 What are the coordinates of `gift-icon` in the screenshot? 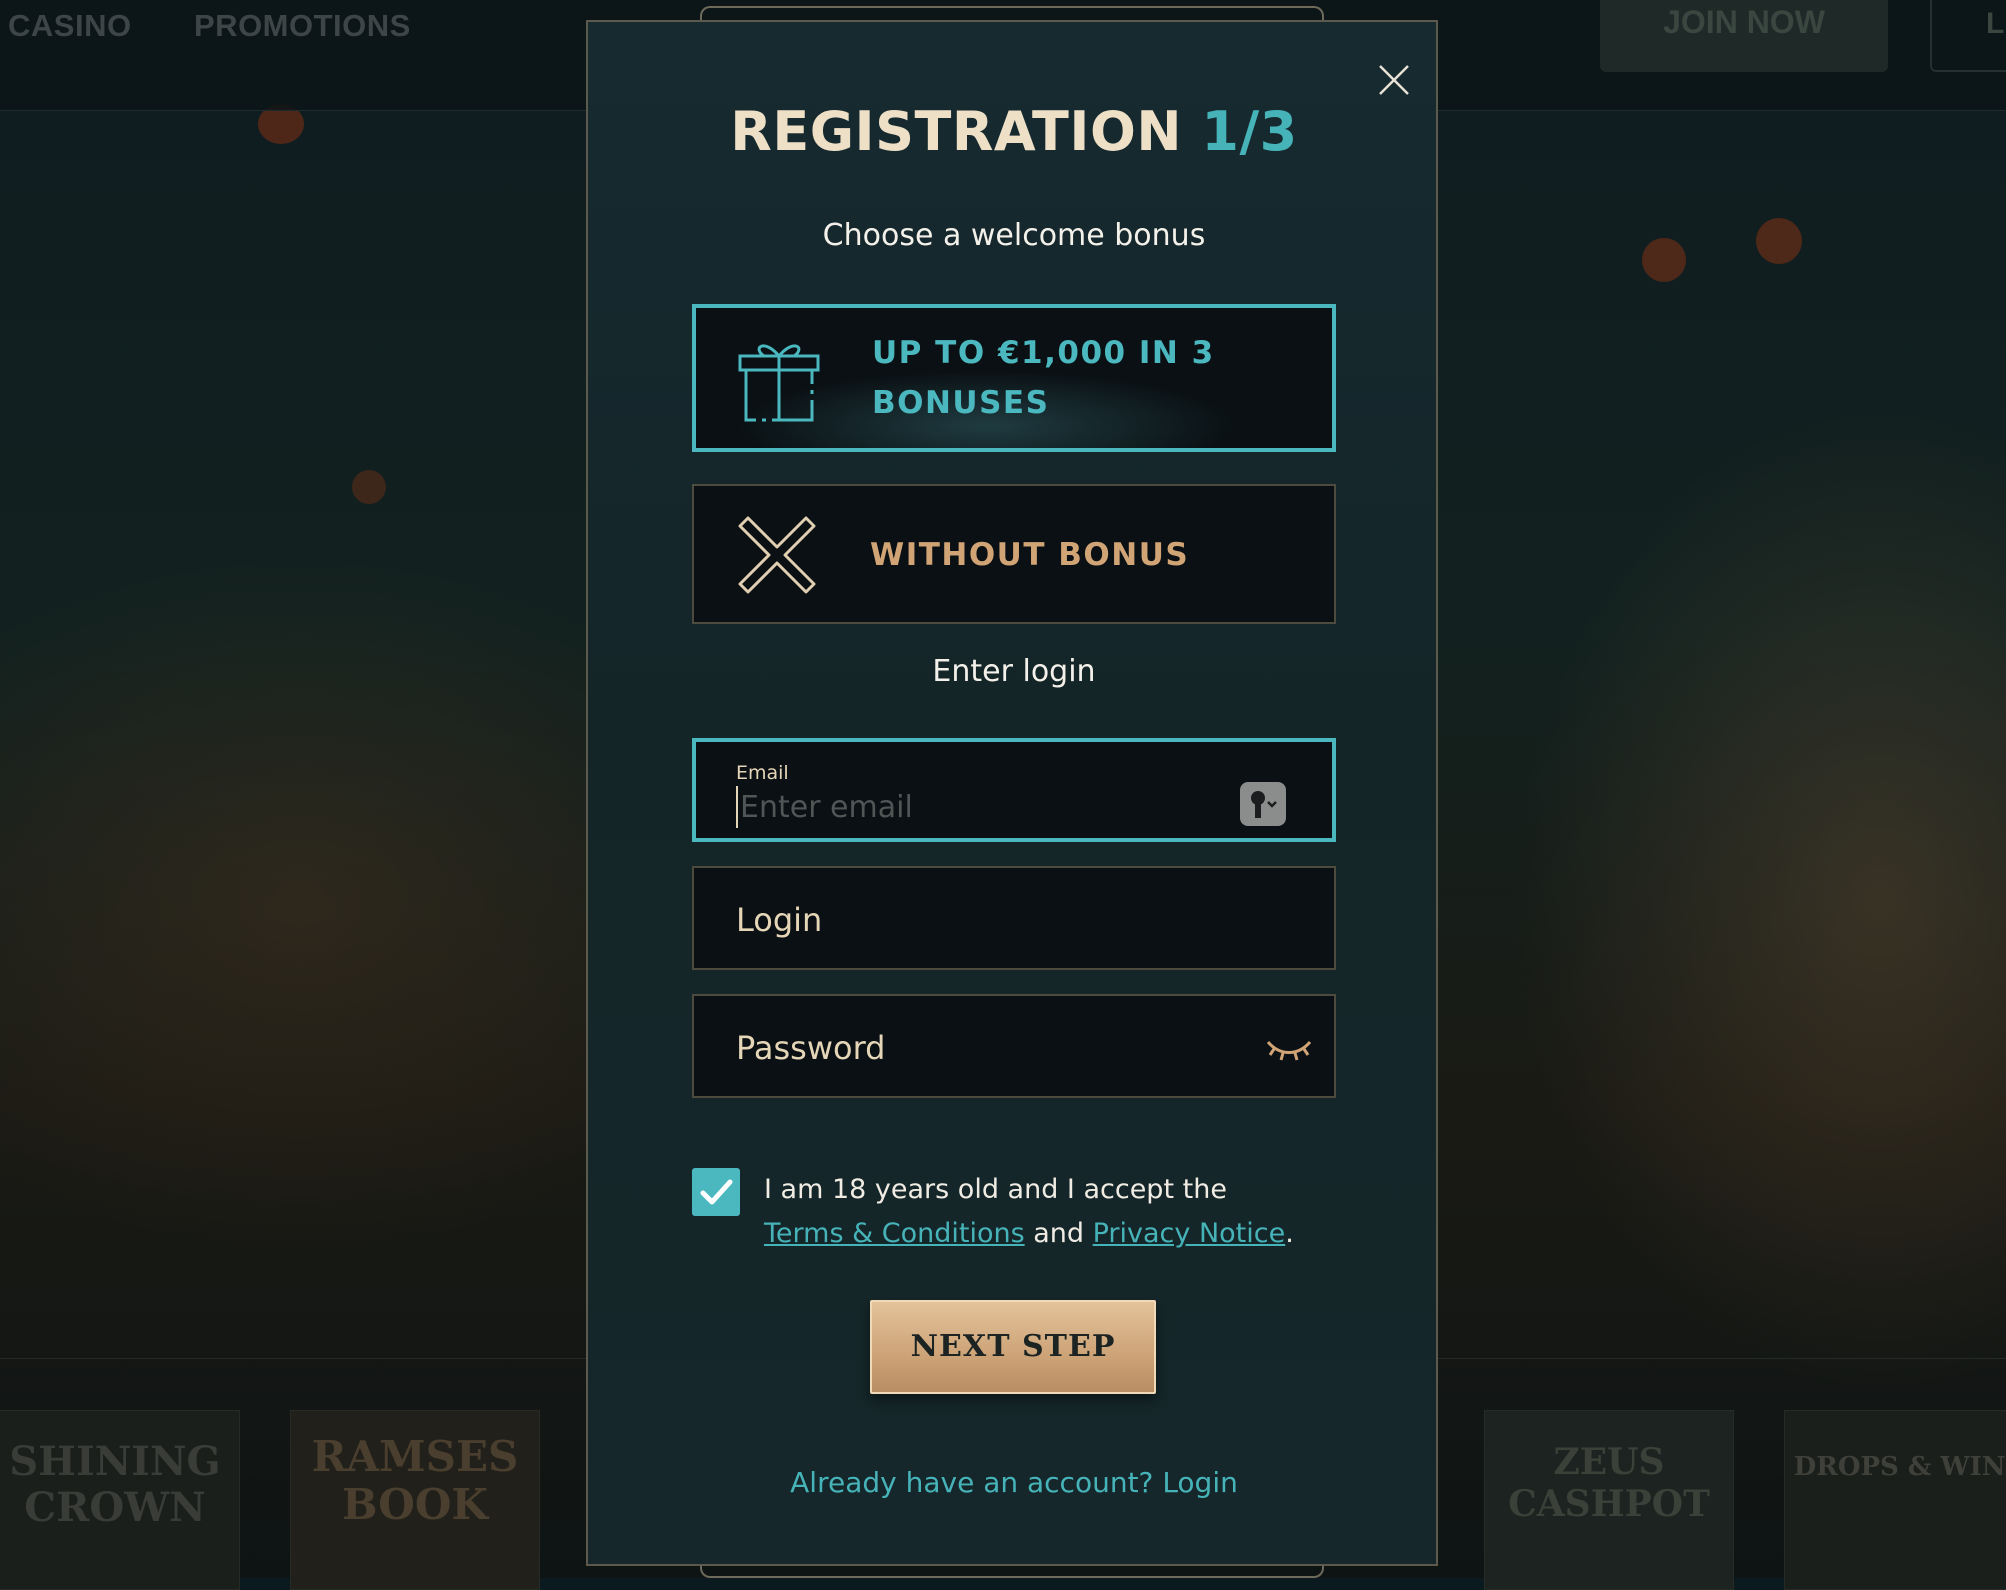 It's located at (779, 381).